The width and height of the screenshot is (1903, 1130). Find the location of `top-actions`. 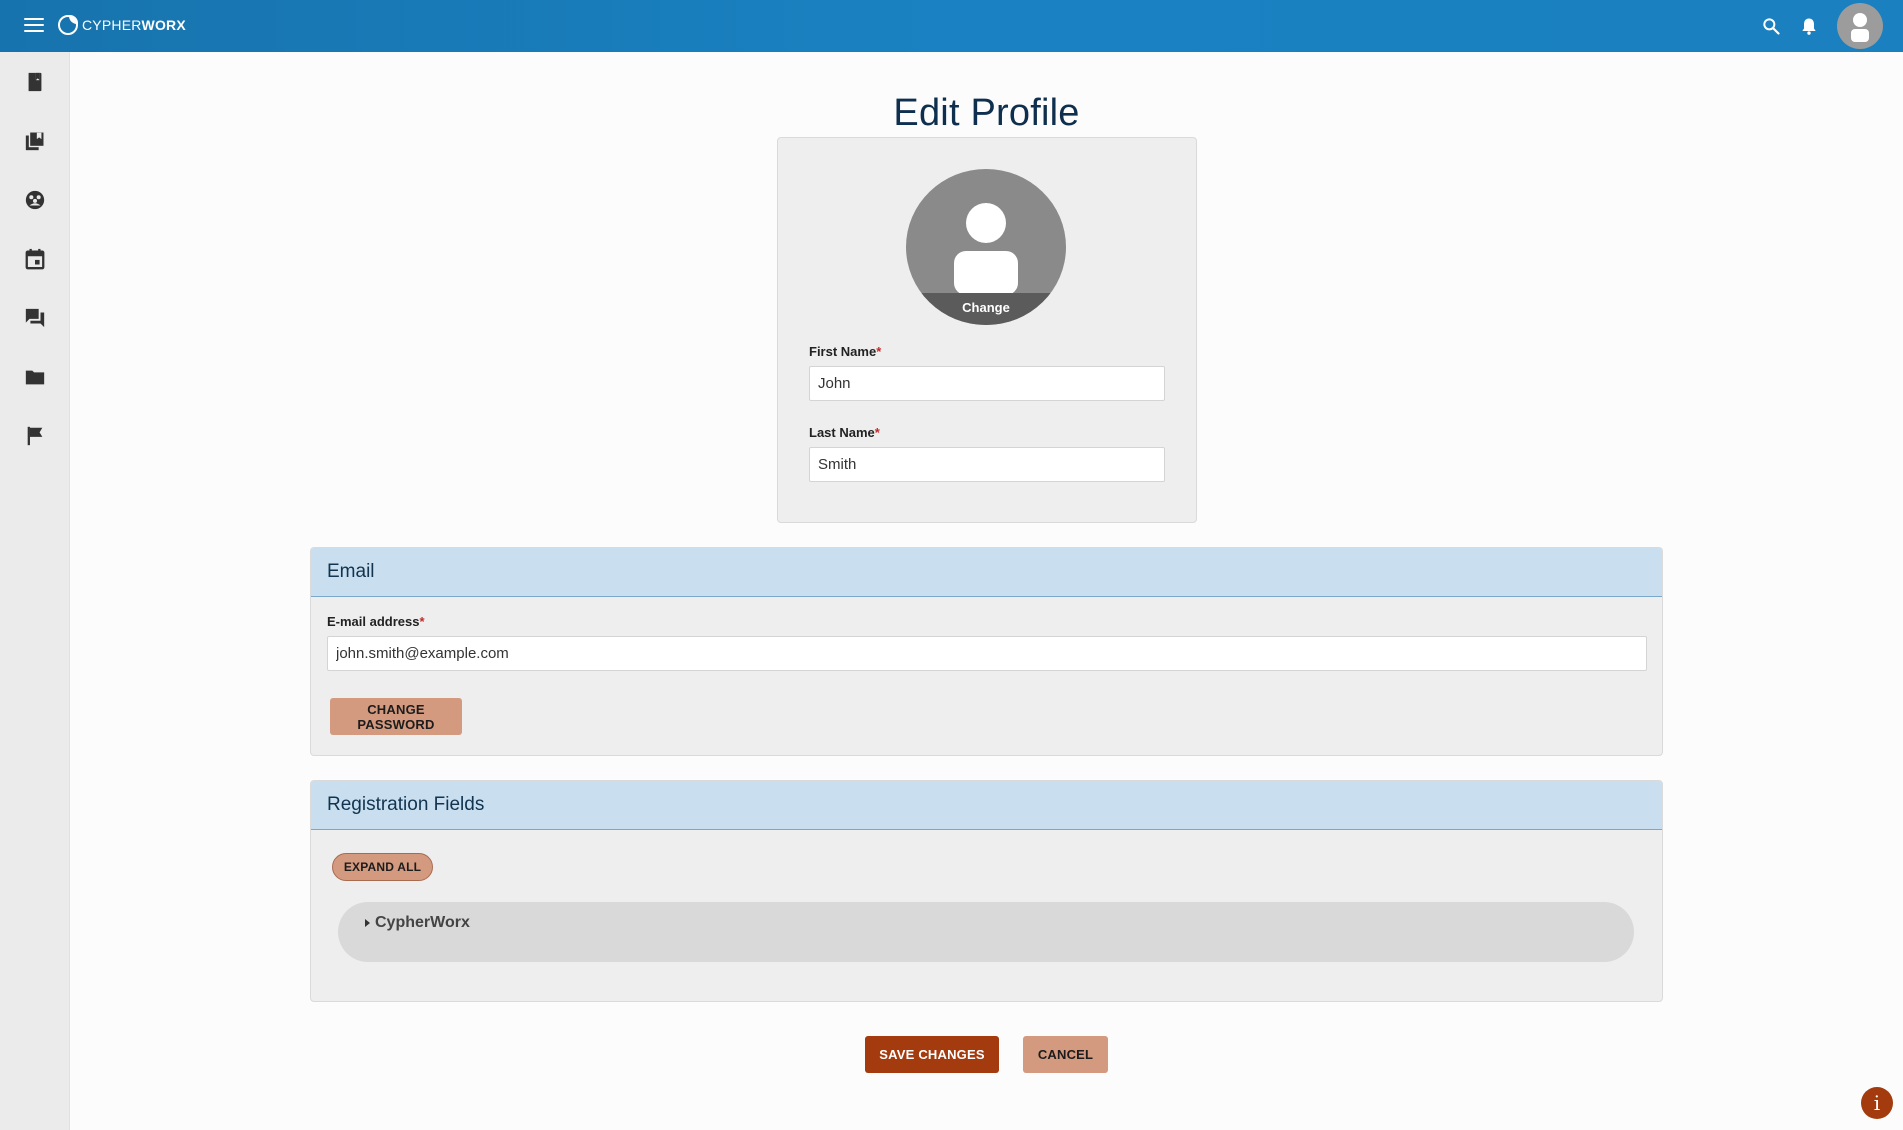

top-actions is located at coordinates (1814, 26).